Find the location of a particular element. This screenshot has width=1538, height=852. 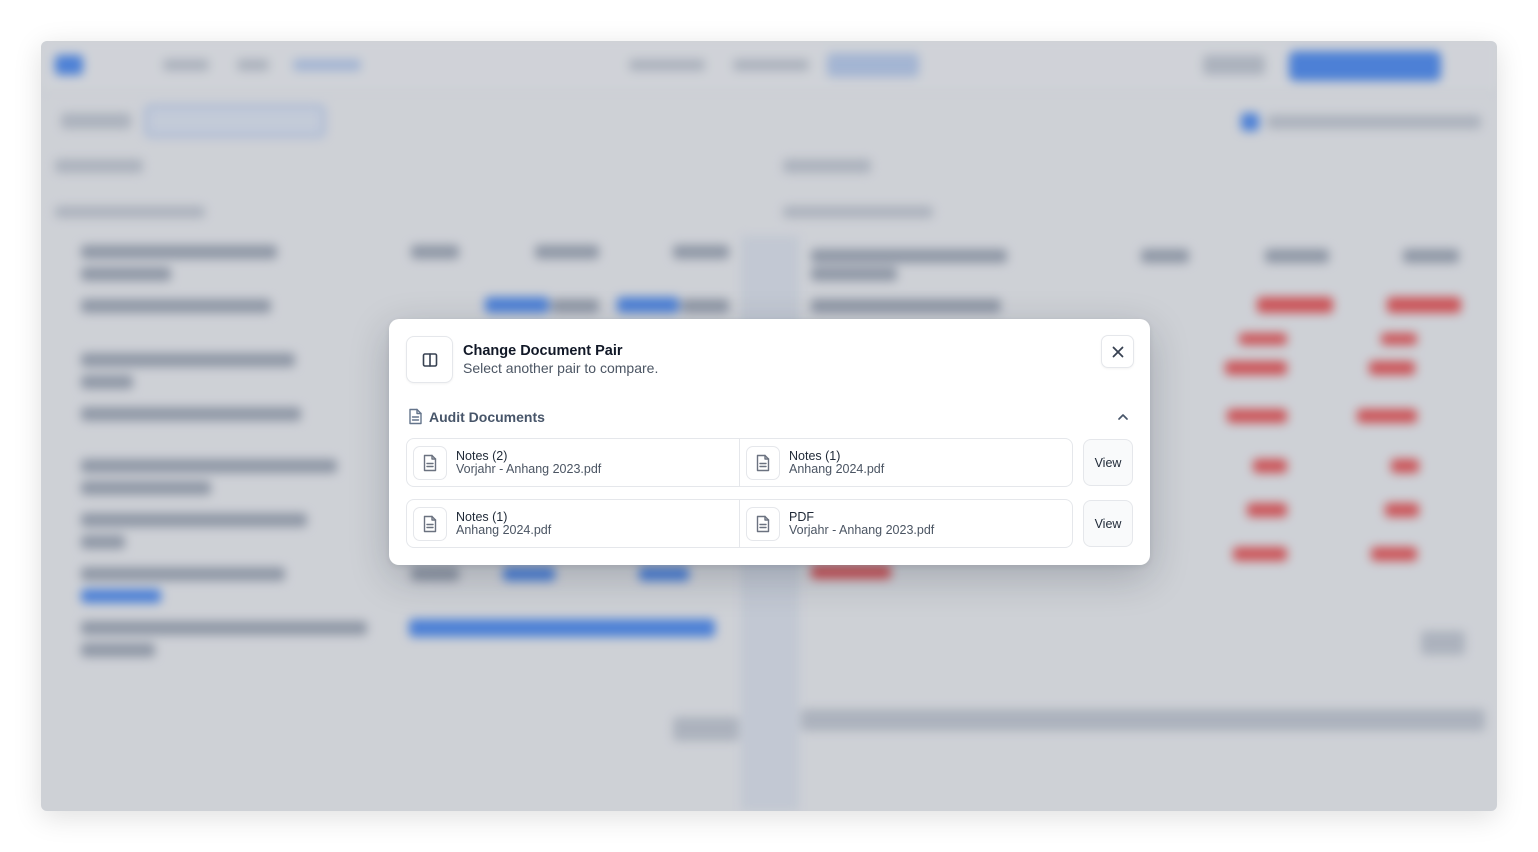

close-icon is located at coordinates (1117, 351).